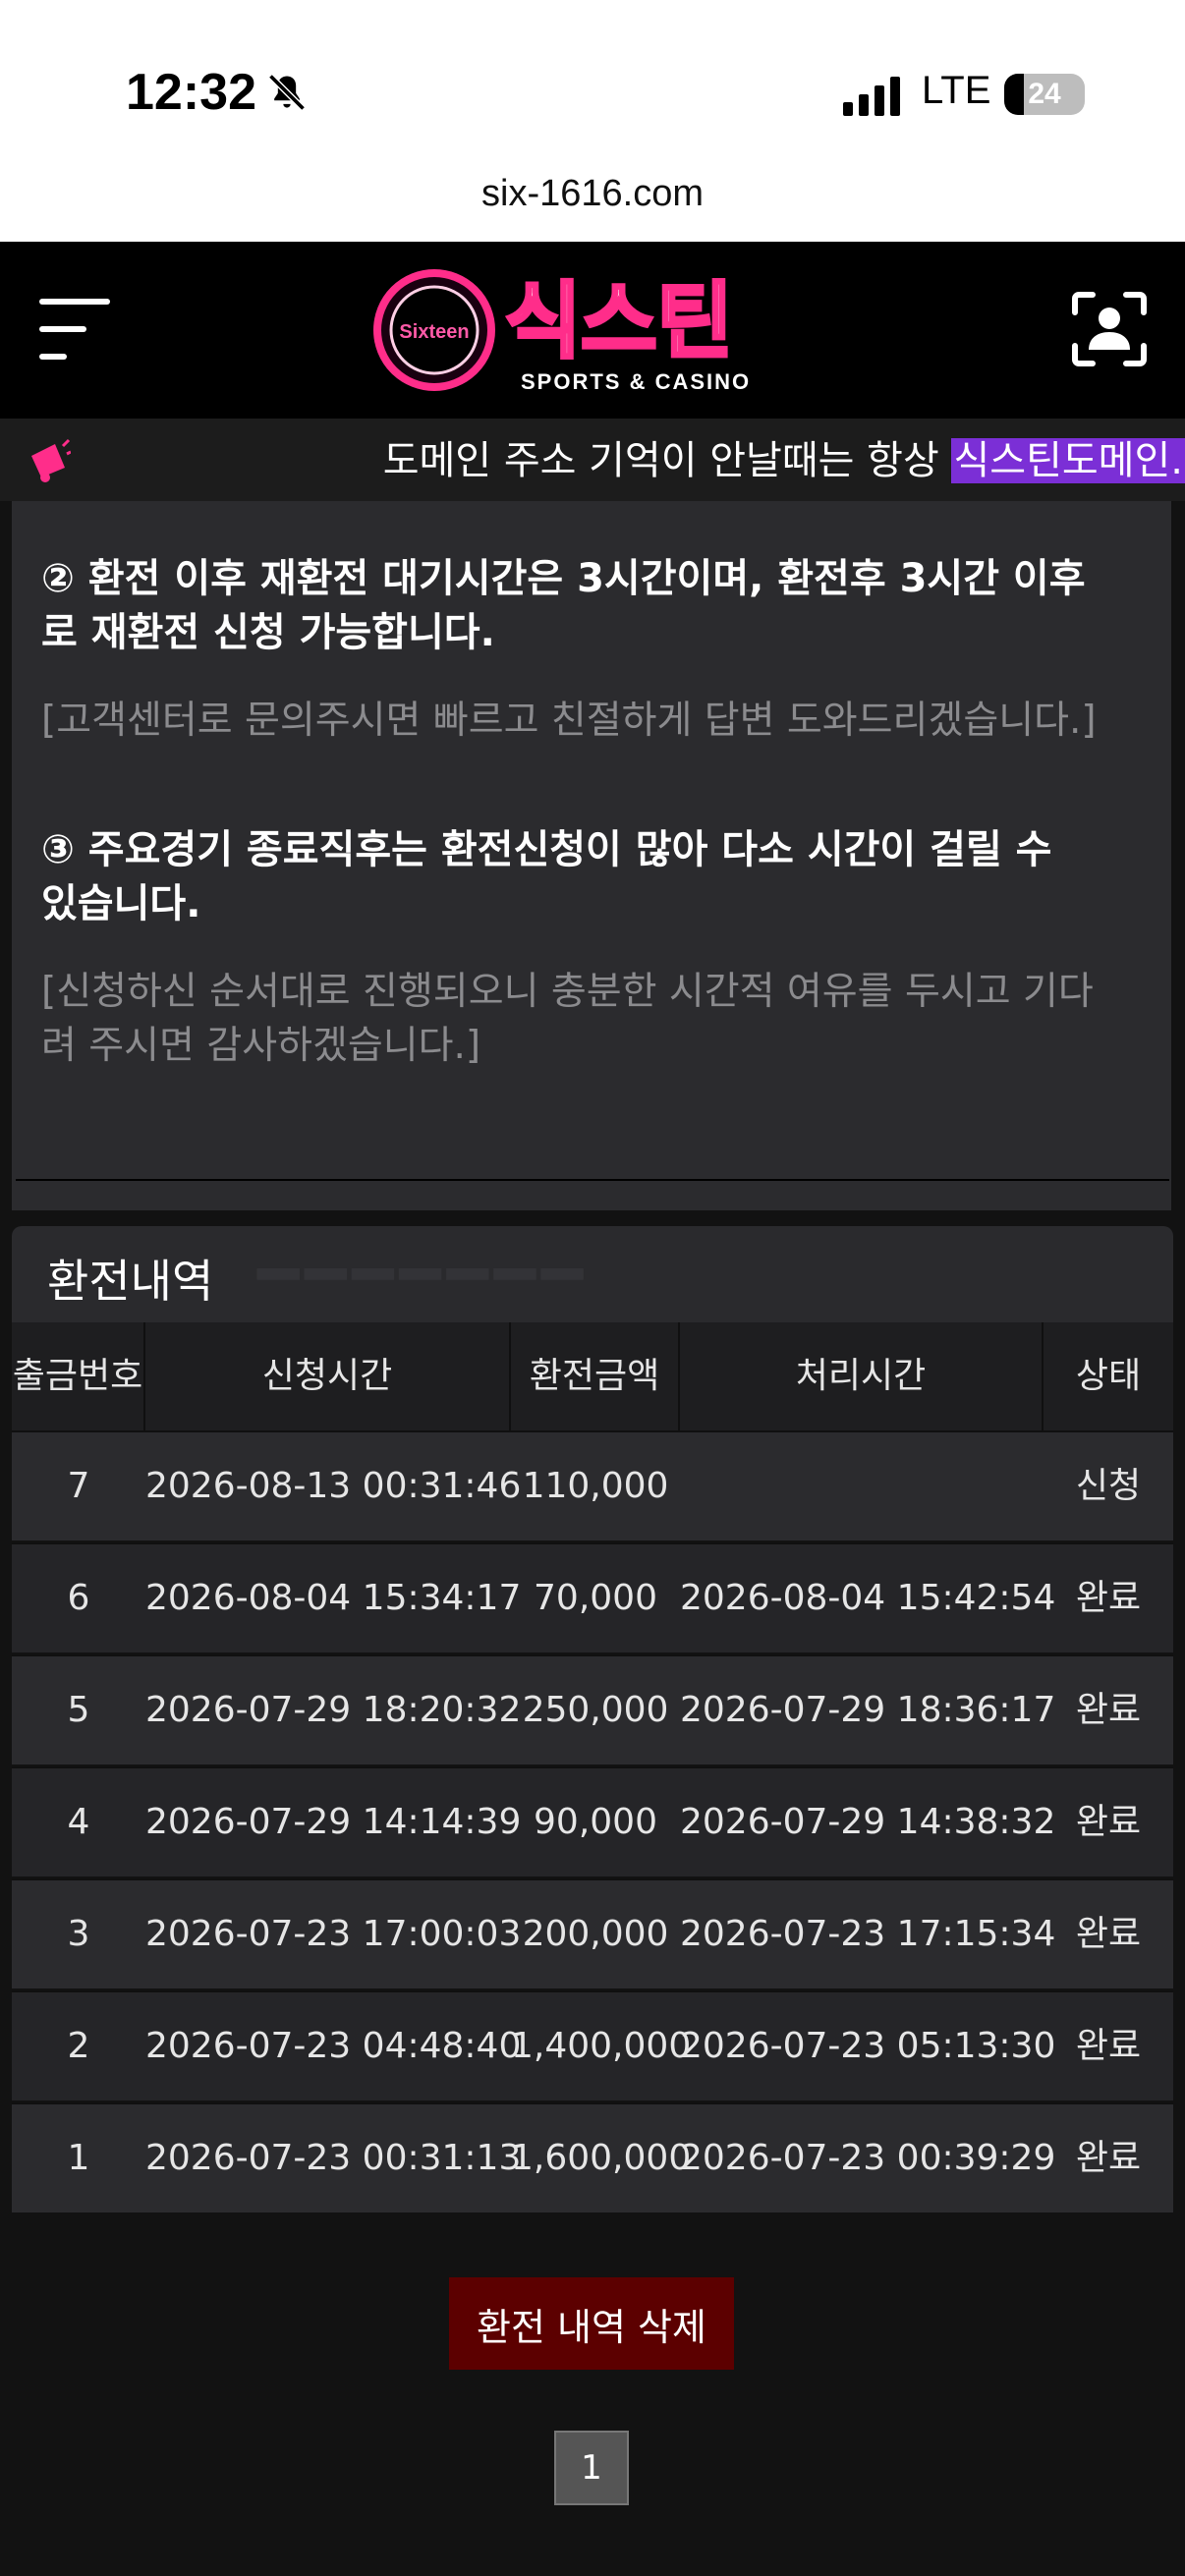 This screenshot has height=2576, width=1185. I want to click on cell-request-time: 2026-08-13 00:31:46, so click(334, 1486).